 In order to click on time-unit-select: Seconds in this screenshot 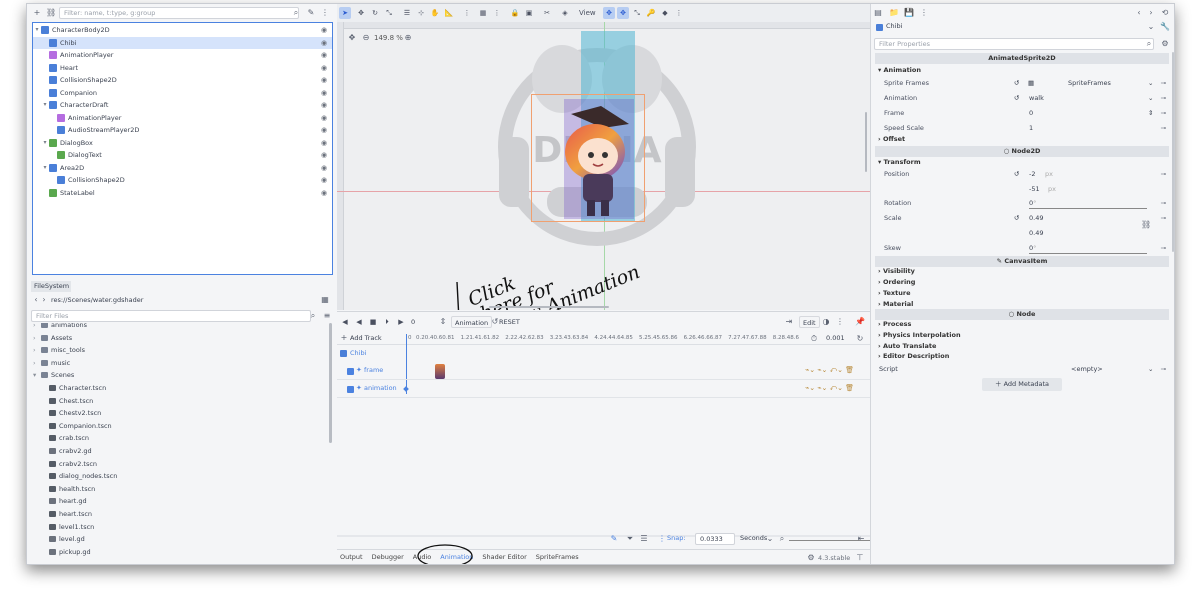, I will do `click(753, 538)`.